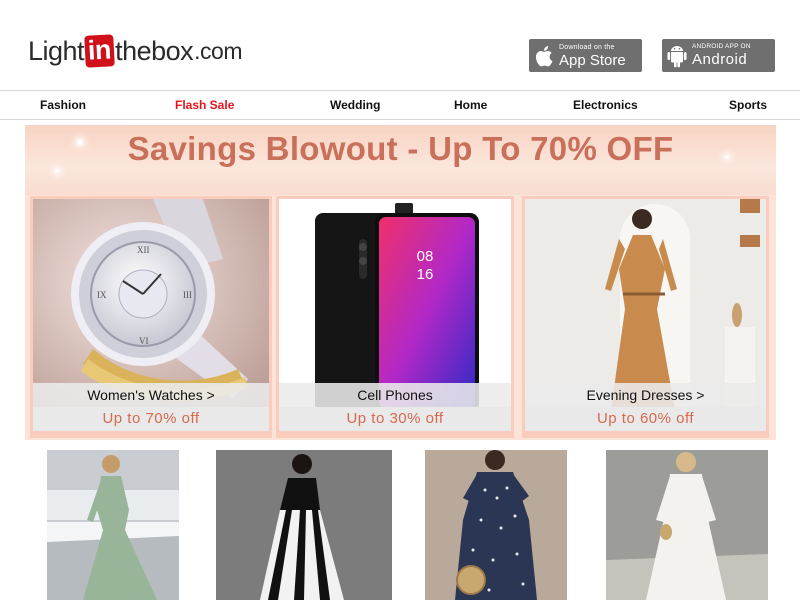 This screenshot has height=600, width=800. Describe the element at coordinates (218, 50) in the screenshot. I see `logo-text-com: .com` at that location.